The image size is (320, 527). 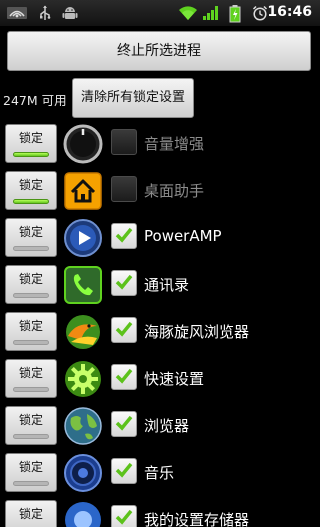 What do you see at coordinates (174, 379) in the screenshot?
I see `process-name: 快速设置` at bounding box center [174, 379].